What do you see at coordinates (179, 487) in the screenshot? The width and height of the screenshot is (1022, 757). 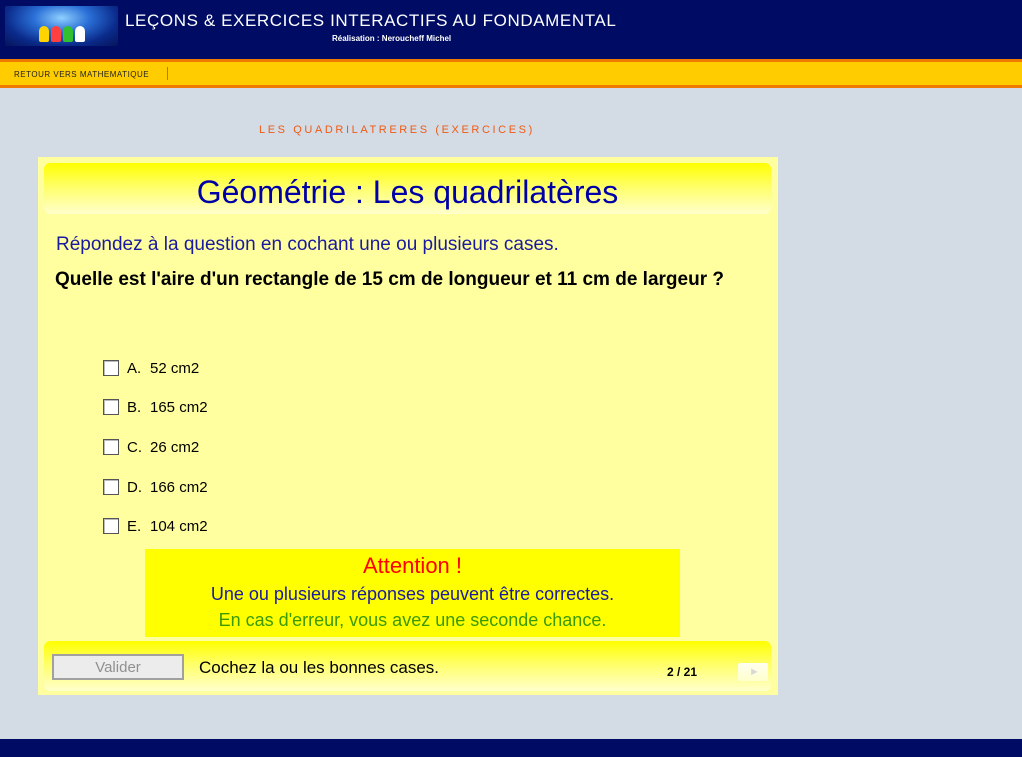 I see `option-d-value: 166 cm2` at bounding box center [179, 487].